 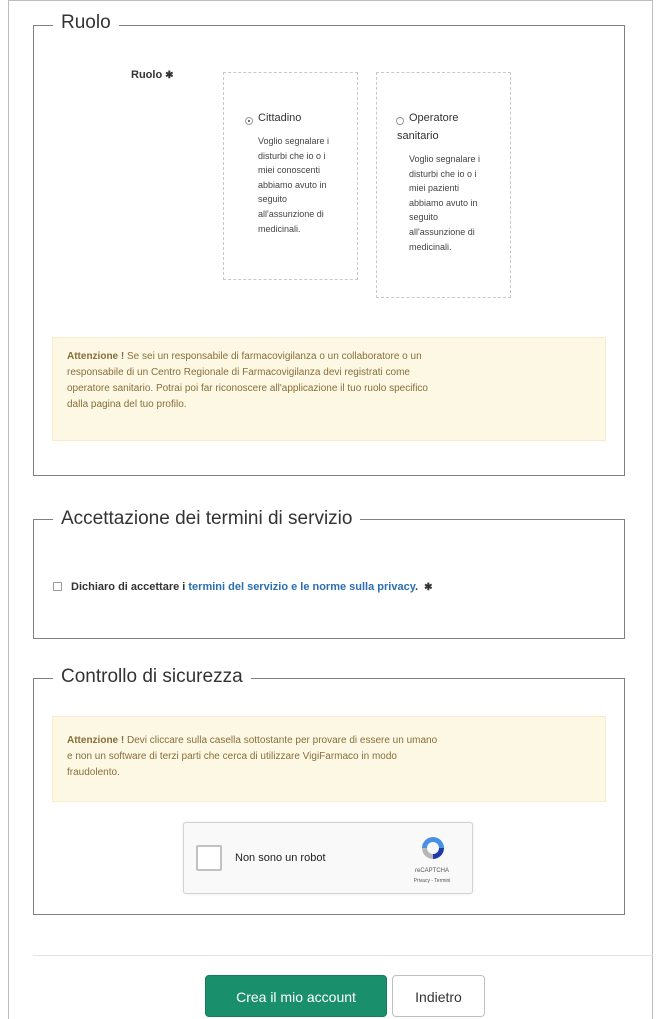 What do you see at coordinates (86, 23) in the screenshot?
I see `role-legend: Ruolo` at bounding box center [86, 23].